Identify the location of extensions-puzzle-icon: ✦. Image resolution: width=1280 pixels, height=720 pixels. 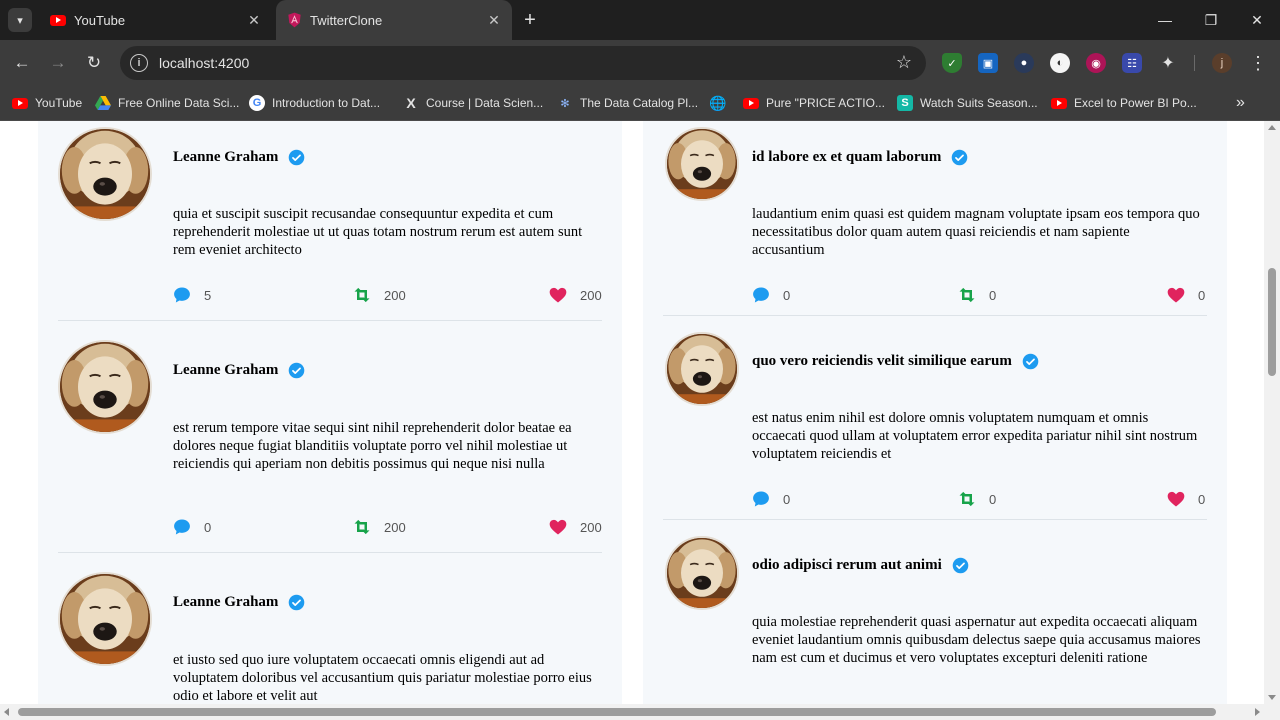
(1168, 63).